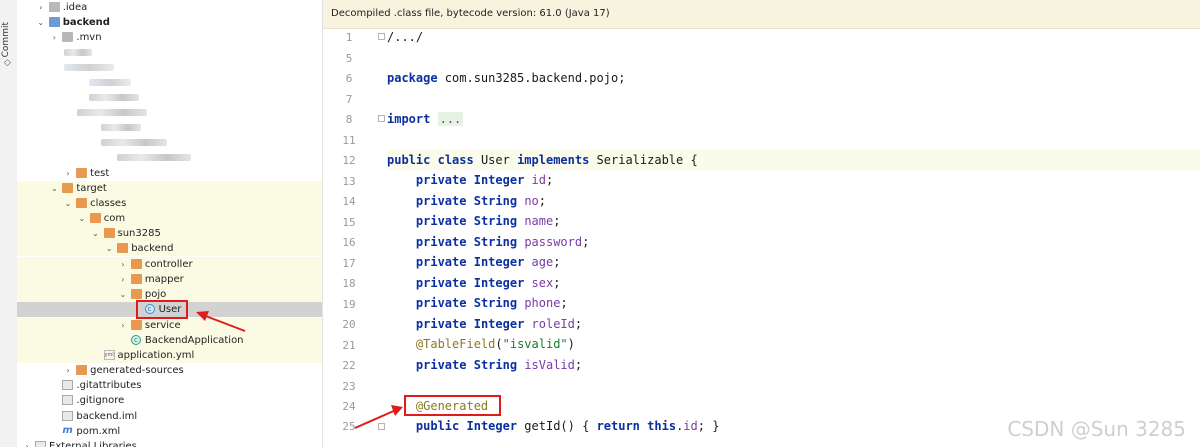 Image resolution: width=1200 pixels, height=447 pixels. Describe the element at coordinates (1096, 429) in the screenshot. I see `watermark: CSDN @Sun 3285` at that location.